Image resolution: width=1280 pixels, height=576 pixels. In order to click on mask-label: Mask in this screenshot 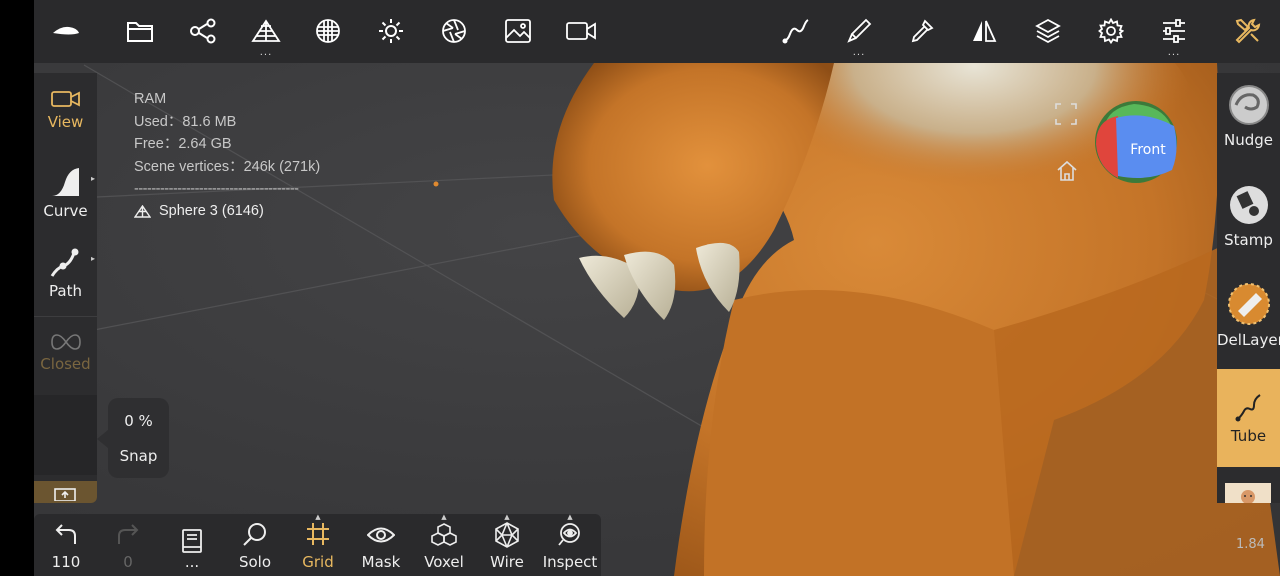, I will do `click(381, 562)`.